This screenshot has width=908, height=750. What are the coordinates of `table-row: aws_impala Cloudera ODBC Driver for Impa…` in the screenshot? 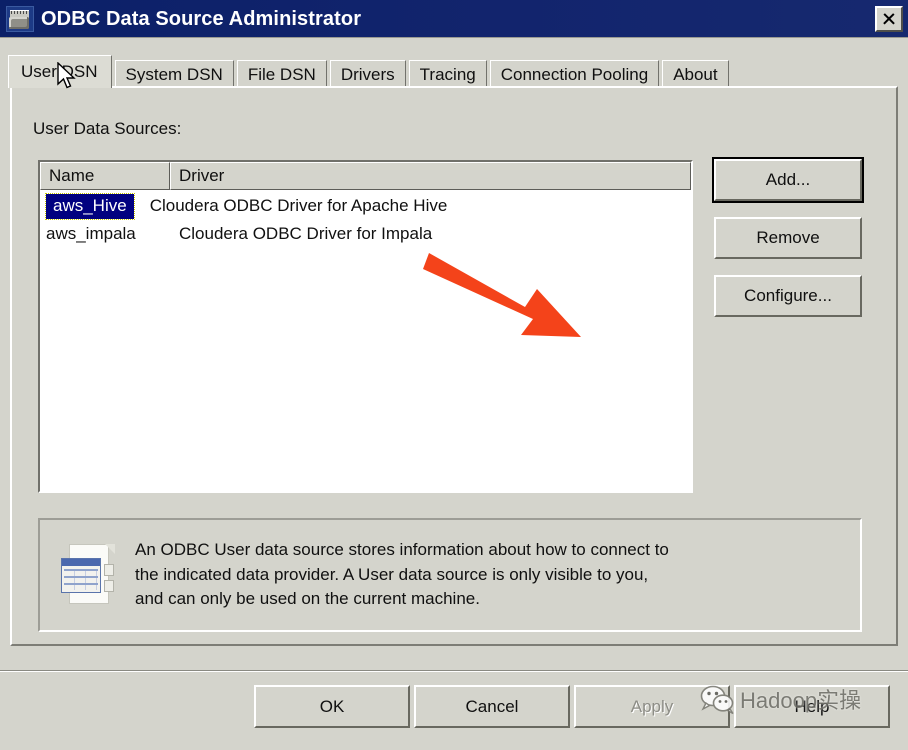 It's located at (365, 234).